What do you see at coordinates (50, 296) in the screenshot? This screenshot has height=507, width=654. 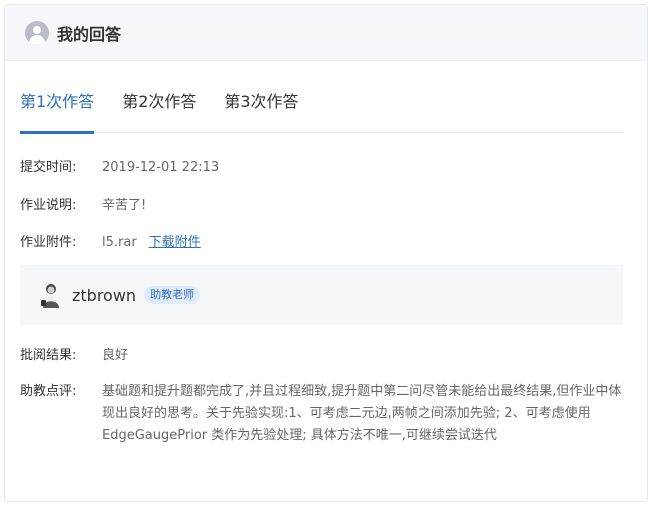 I see `reviewer-avatar` at bounding box center [50, 296].